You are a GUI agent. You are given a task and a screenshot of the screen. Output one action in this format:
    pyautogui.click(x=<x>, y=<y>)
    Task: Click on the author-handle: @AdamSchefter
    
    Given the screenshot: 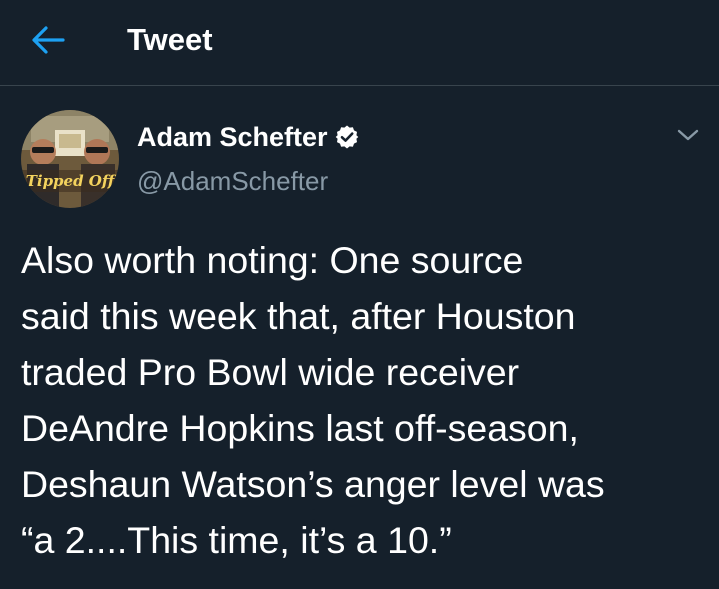 What is the action you would take?
    pyautogui.click(x=232, y=181)
    